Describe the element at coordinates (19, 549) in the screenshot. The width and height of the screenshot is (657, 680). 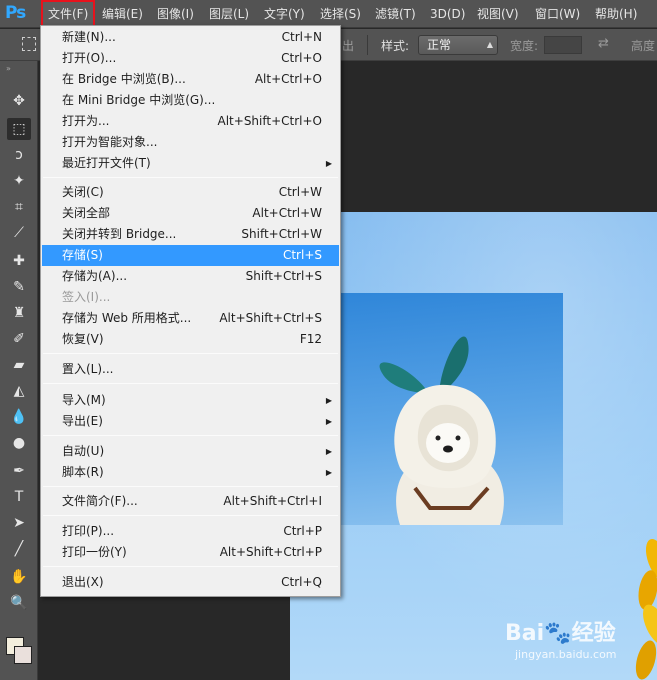
I see `line-tool-icon: ╱` at that location.